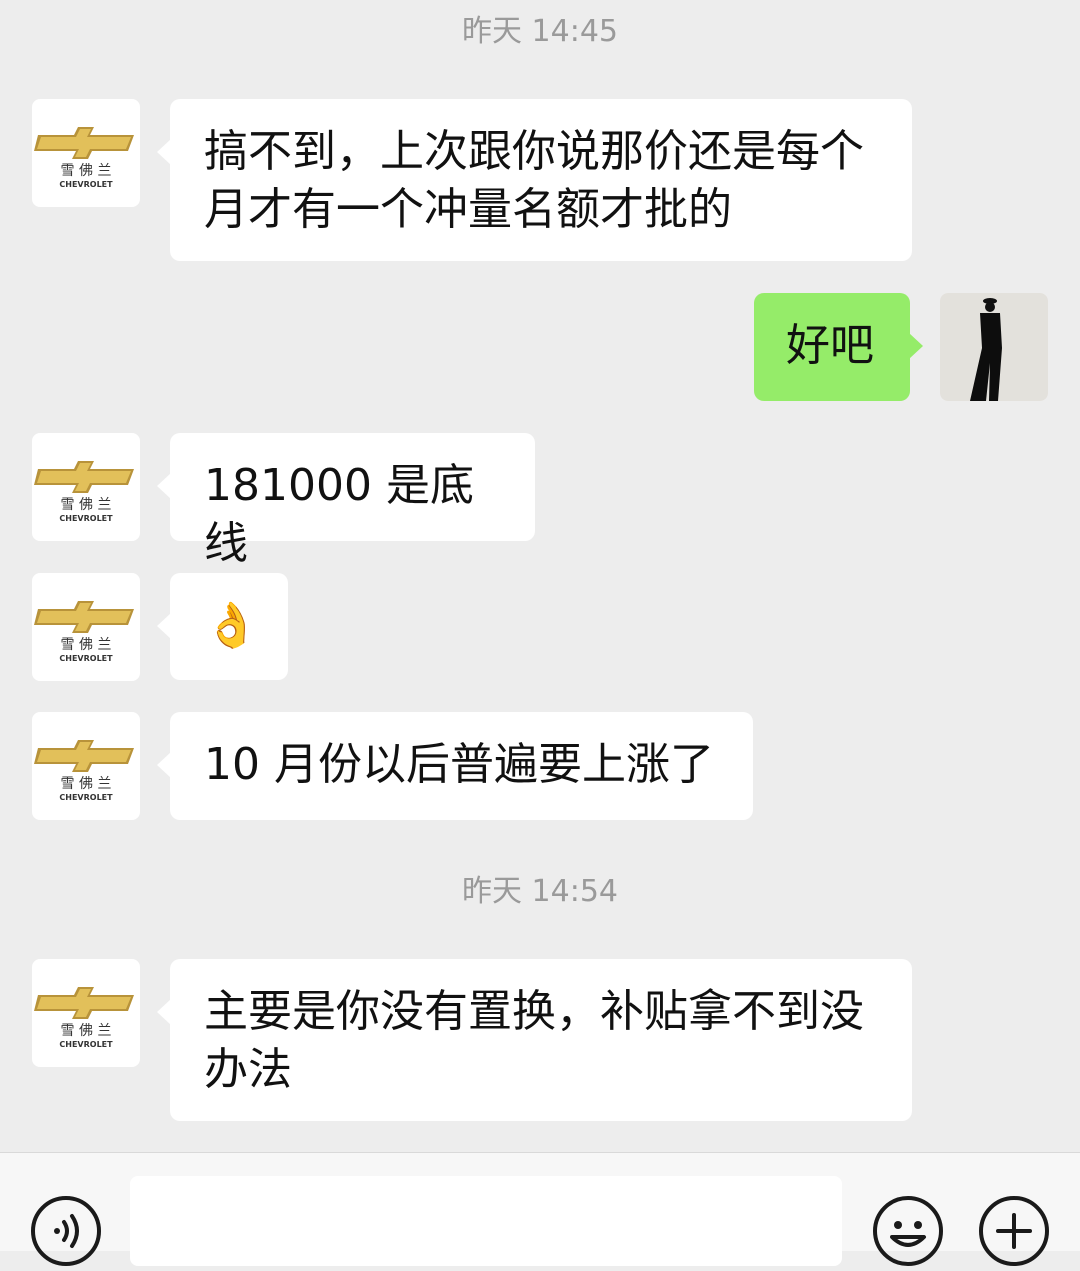  Describe the element at coordinates (908, 1231) in the screenshot. I see `emoji-face-icon` at that location.